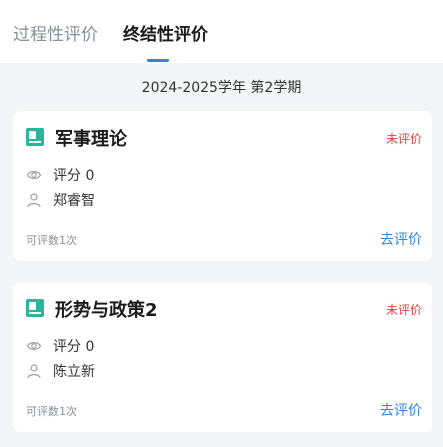 This screenshot has width=443, height=447. What do you see at coordinates (74, 201) in the screenshot?
I see `teacher-name: 郑睿智` at bounding box center [74, 201].